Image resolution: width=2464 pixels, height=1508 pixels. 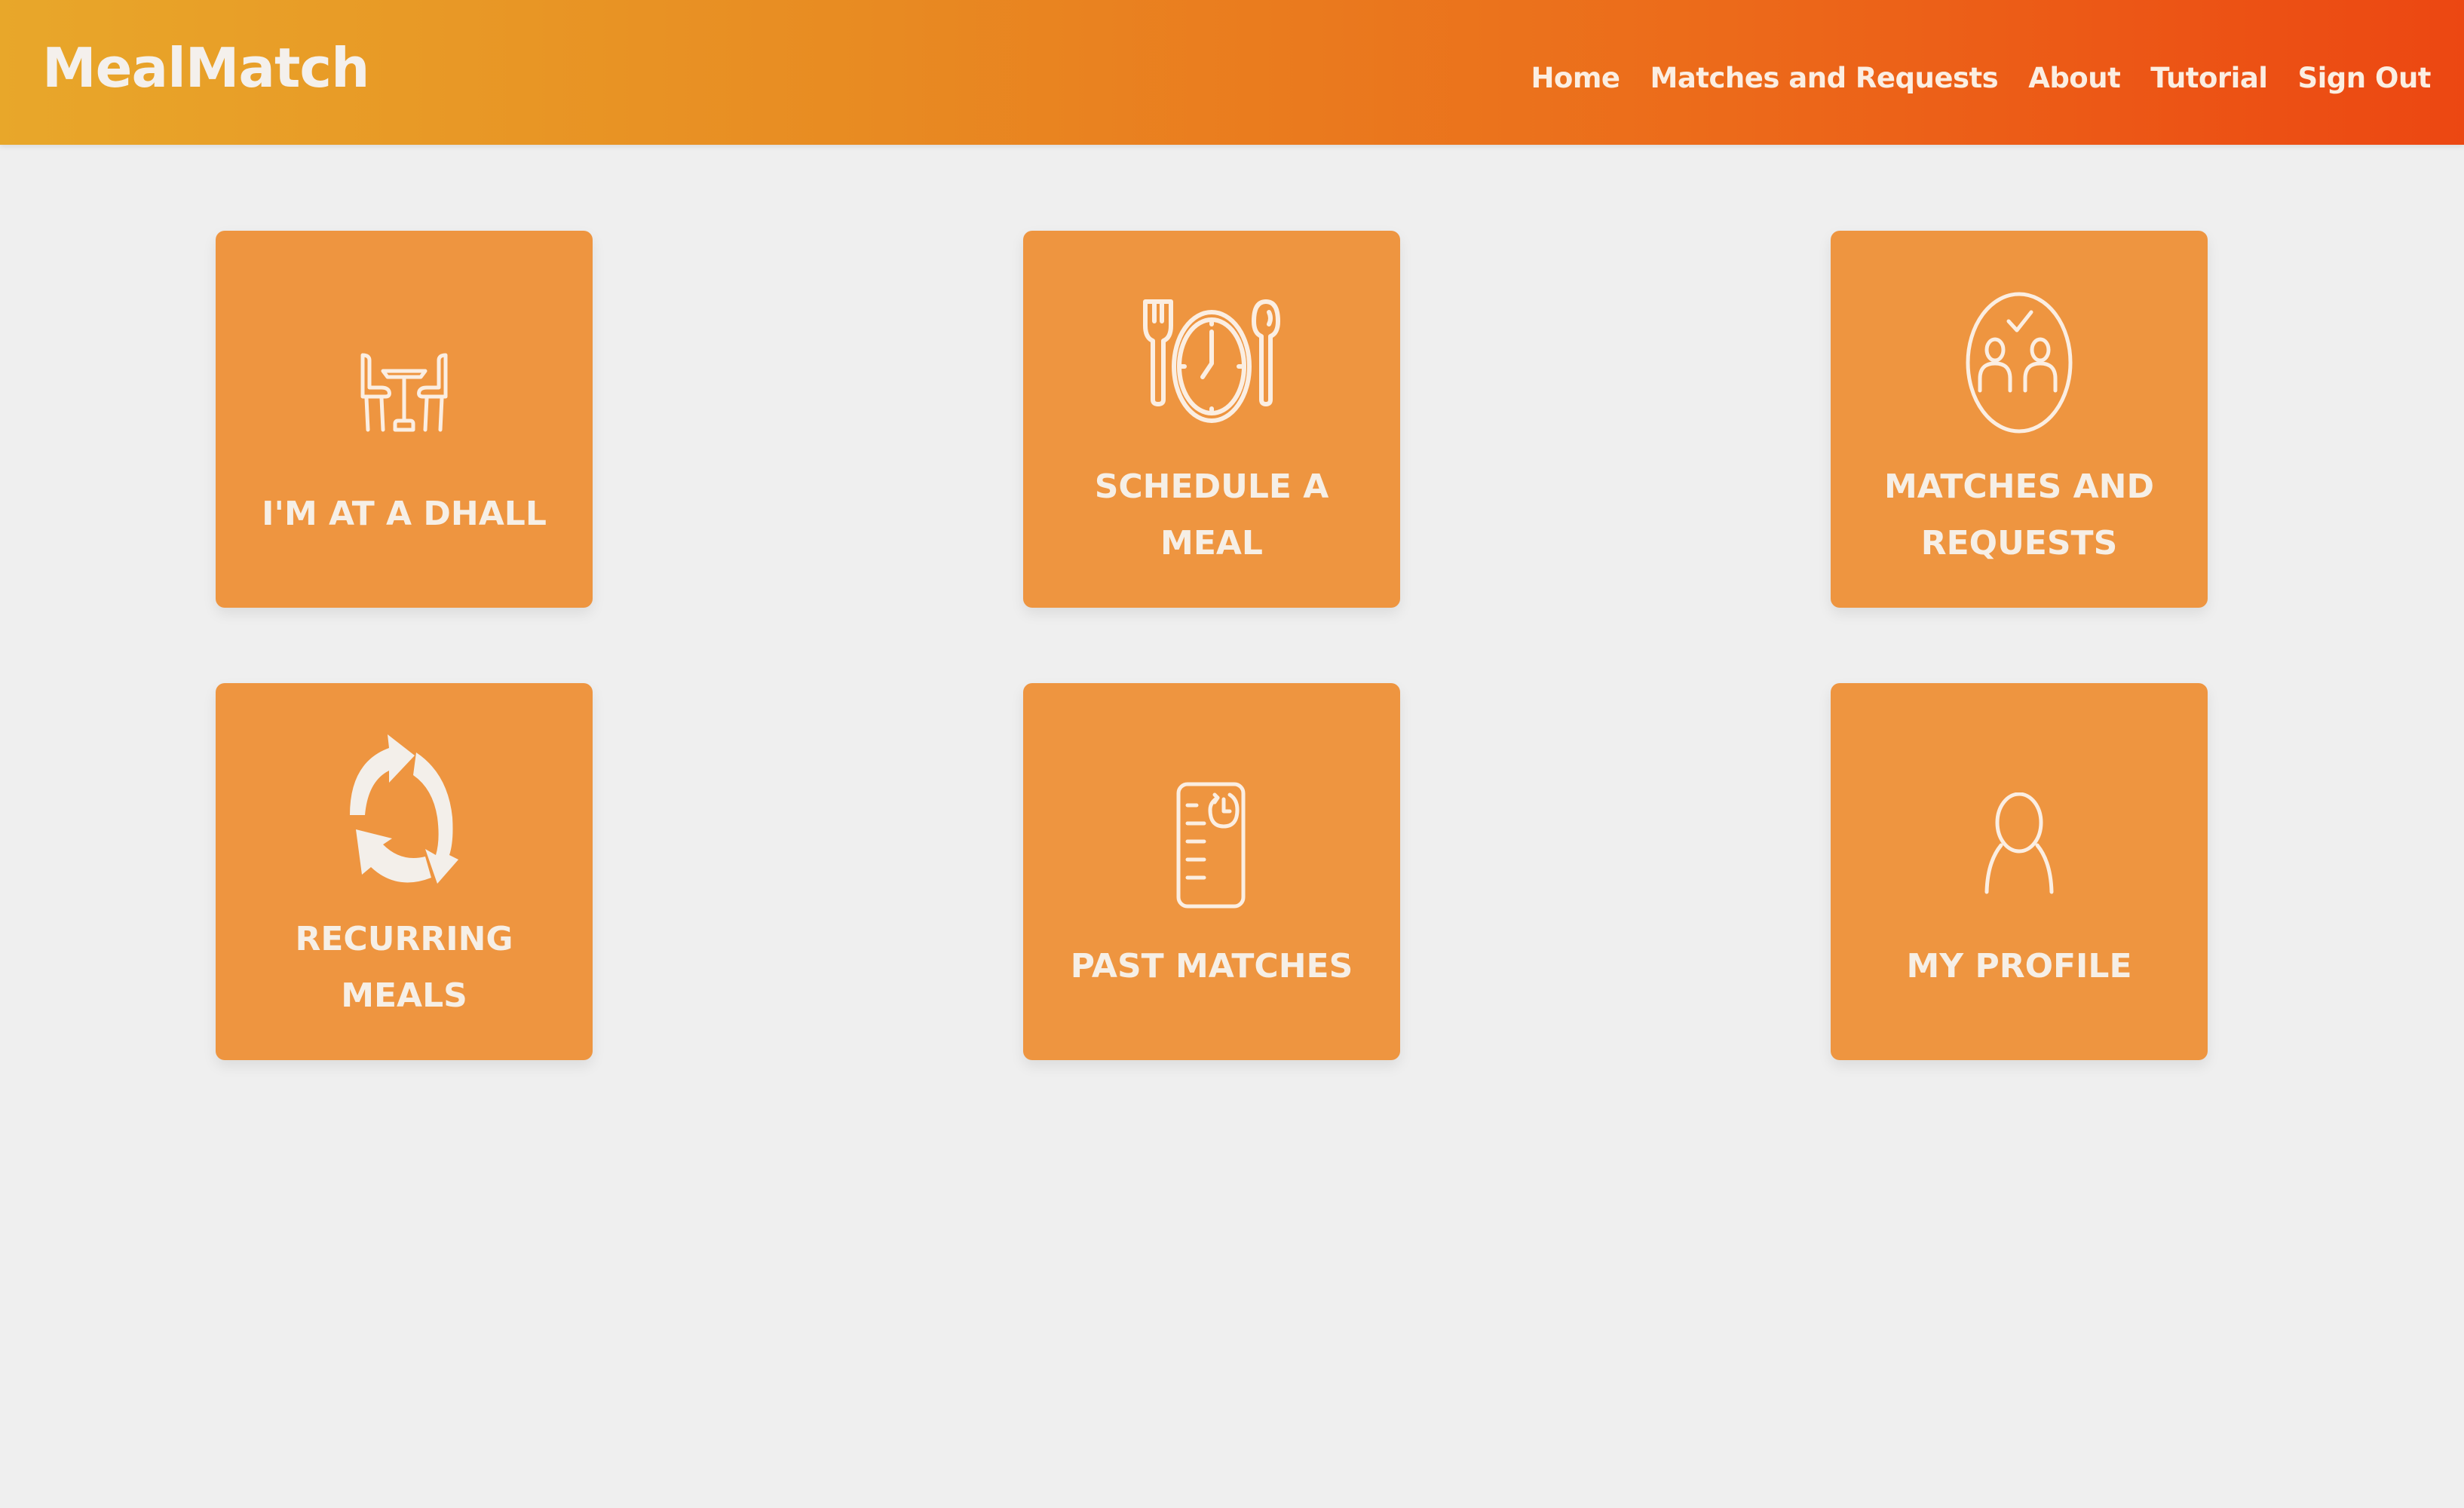 I want to click on tile-schedule-a-meal: SCHEDULE A MEAL, so click(x=1211, y=419).